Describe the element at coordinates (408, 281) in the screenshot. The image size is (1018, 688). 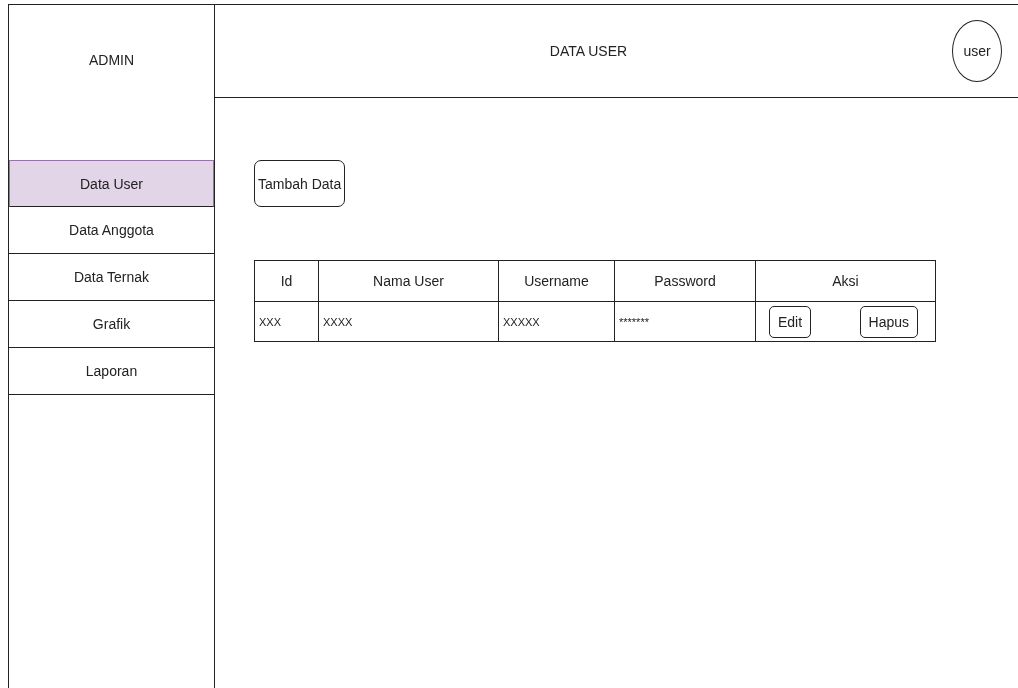
I see `column-header: Nama User` at that location.